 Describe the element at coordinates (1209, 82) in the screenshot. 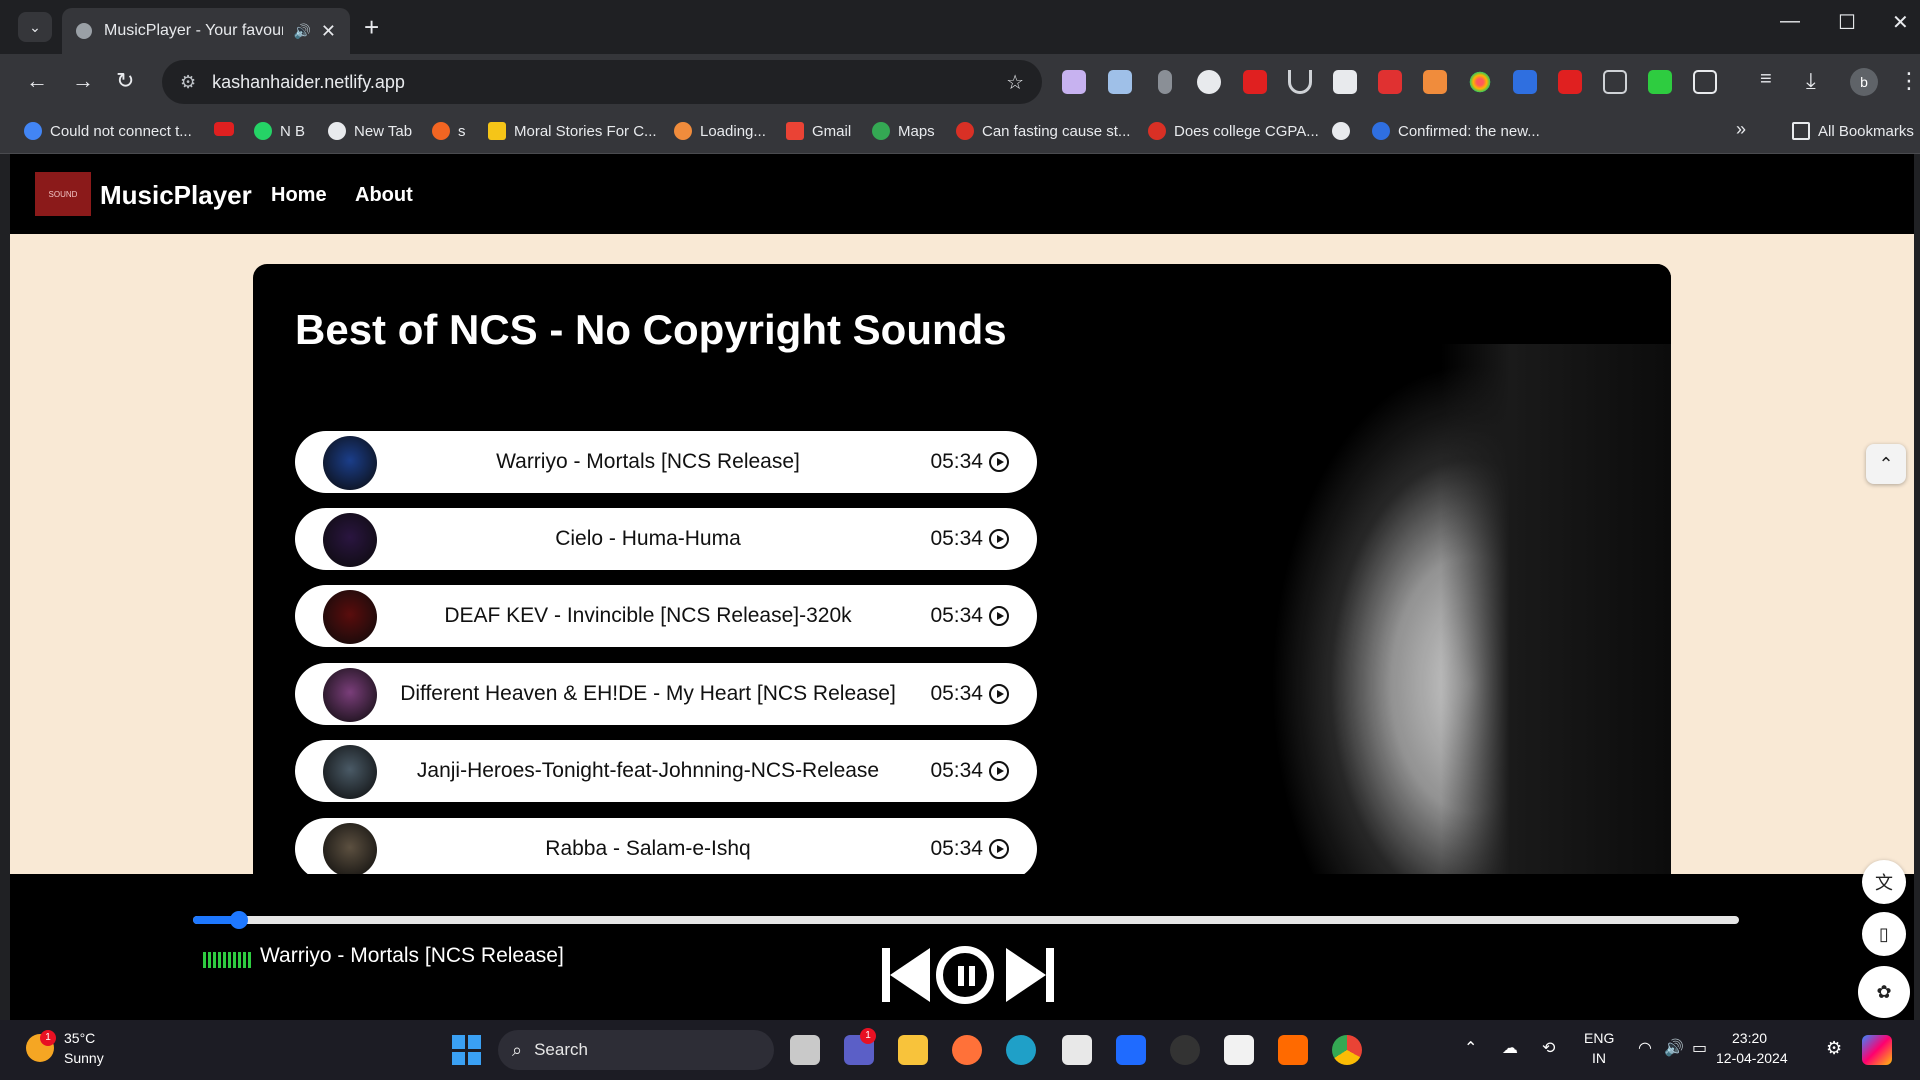

I see `compass-extension-icon` at that location.